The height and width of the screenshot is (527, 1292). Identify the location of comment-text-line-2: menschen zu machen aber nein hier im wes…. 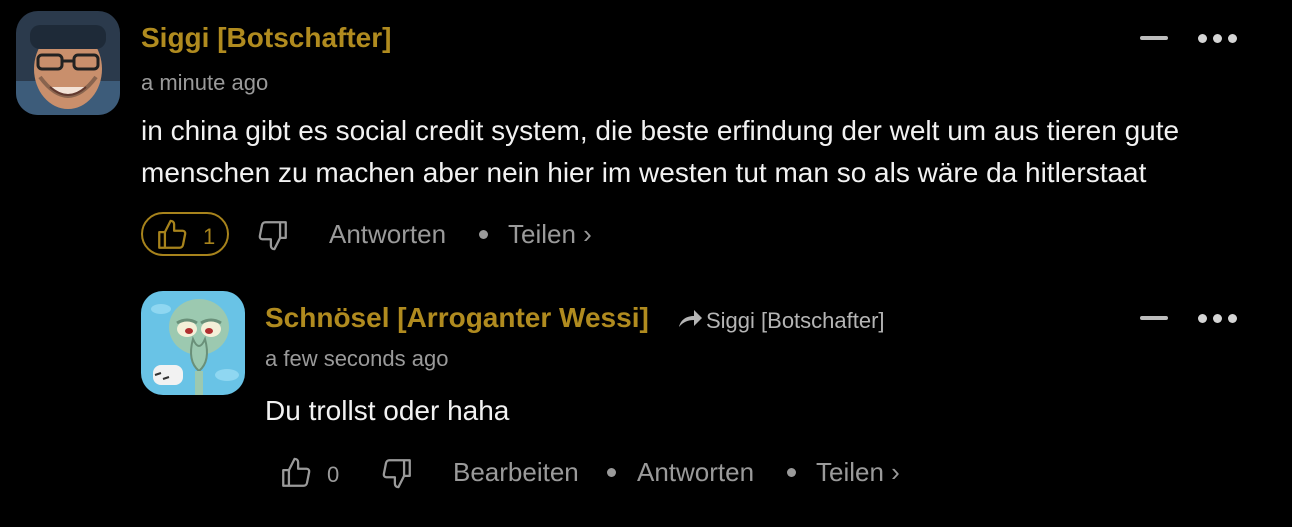
(644, 172).